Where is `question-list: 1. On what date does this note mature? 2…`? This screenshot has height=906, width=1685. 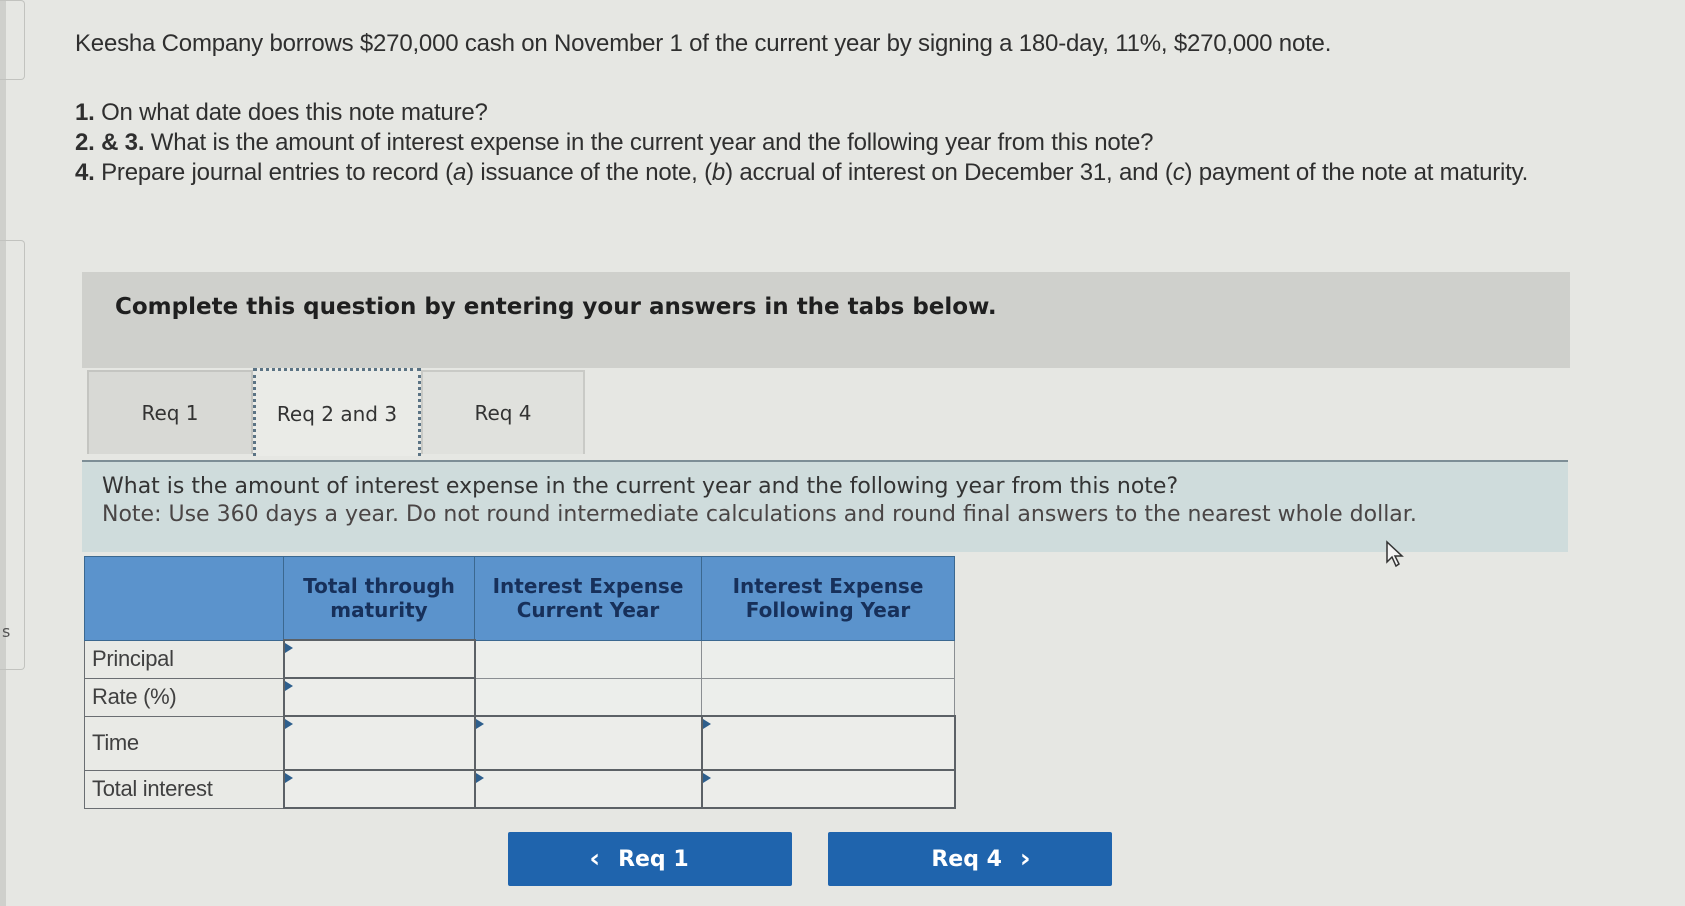
question-list: 1. On what date does this note mature? 2… is located at coordinates (875, 143).